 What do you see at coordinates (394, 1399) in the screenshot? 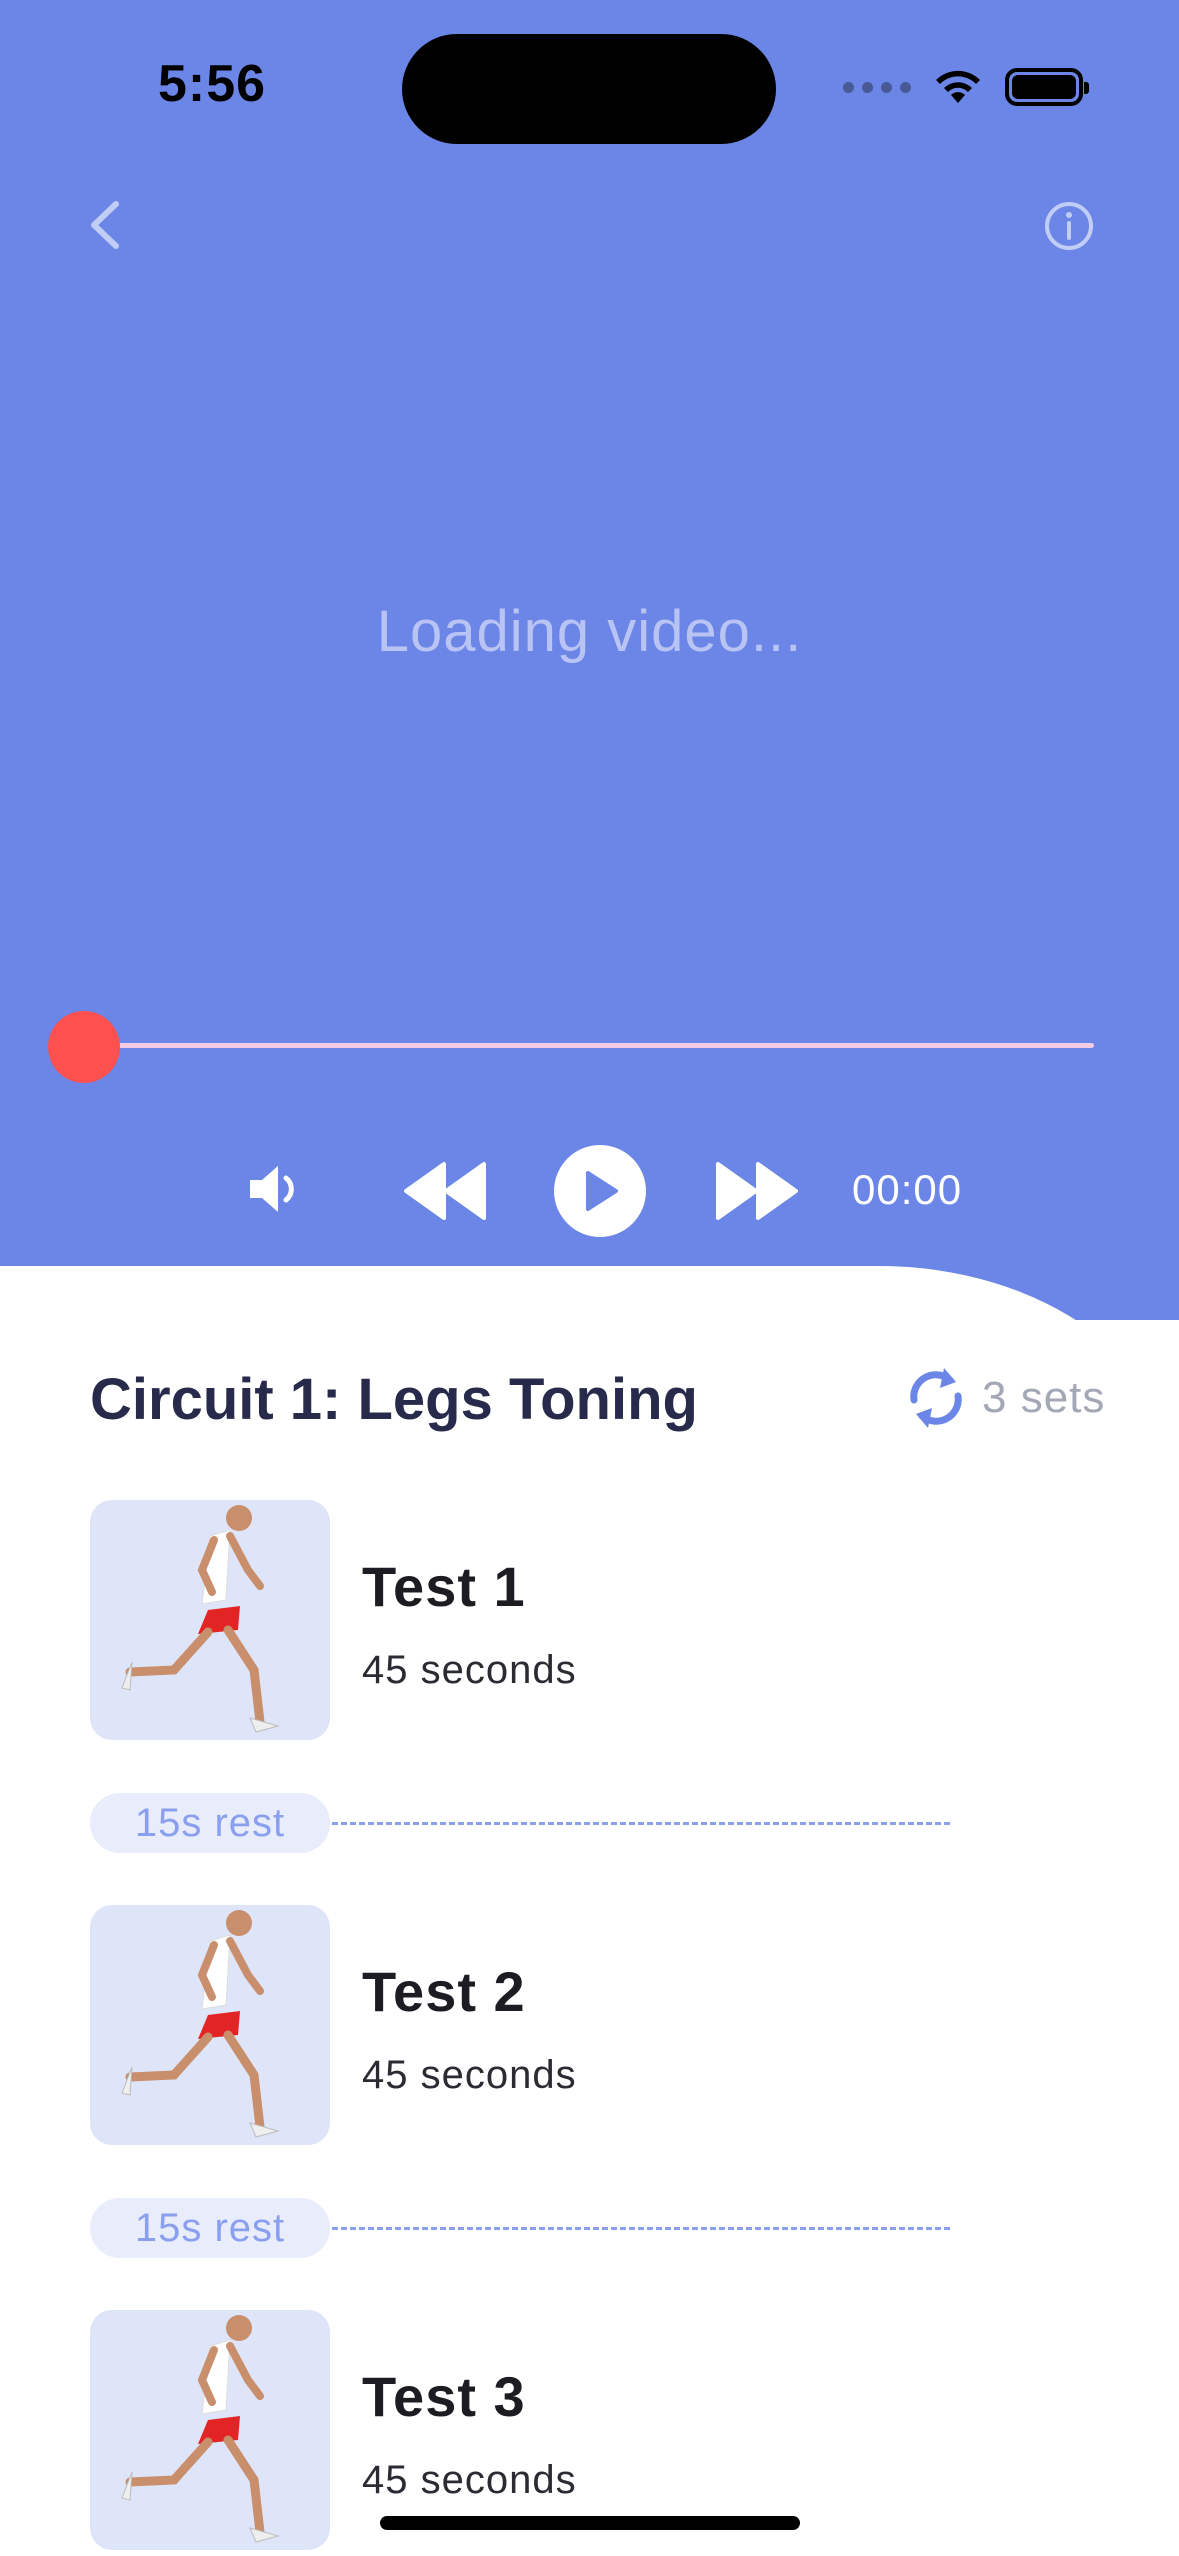
I see `circuit-title: Circuit 1: Legs Toning` at bounding box center [394, 1399].